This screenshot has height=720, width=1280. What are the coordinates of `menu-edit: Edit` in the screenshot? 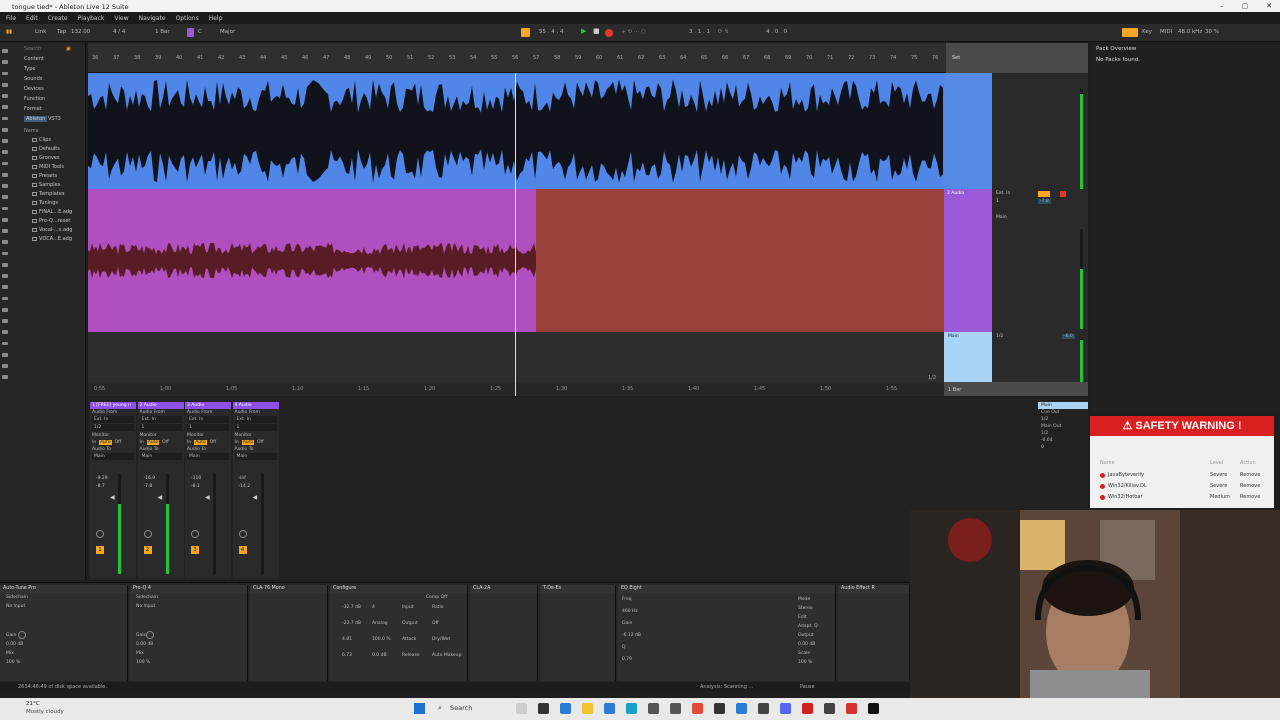 It's located at (32, 19).